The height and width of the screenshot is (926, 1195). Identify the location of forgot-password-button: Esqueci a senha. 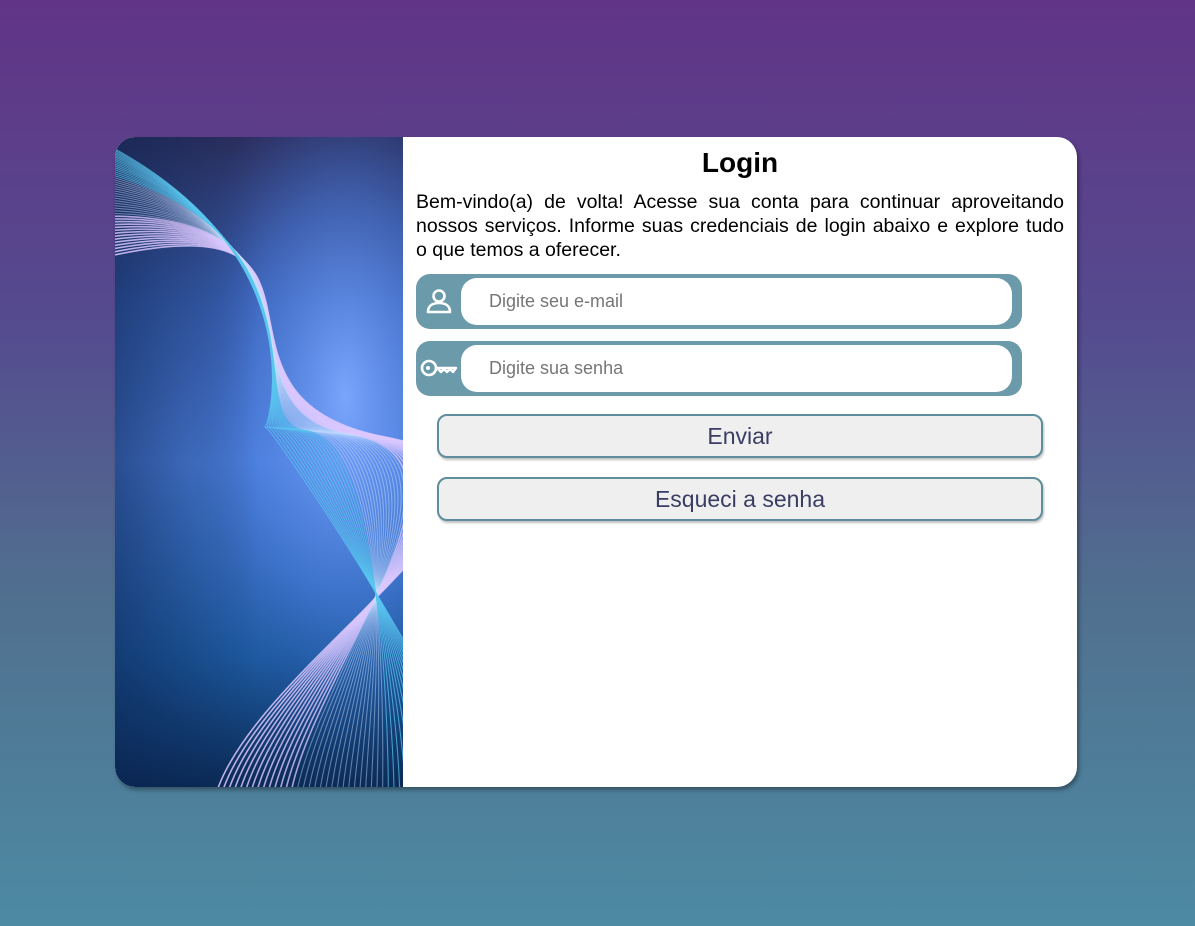
(740, 499).